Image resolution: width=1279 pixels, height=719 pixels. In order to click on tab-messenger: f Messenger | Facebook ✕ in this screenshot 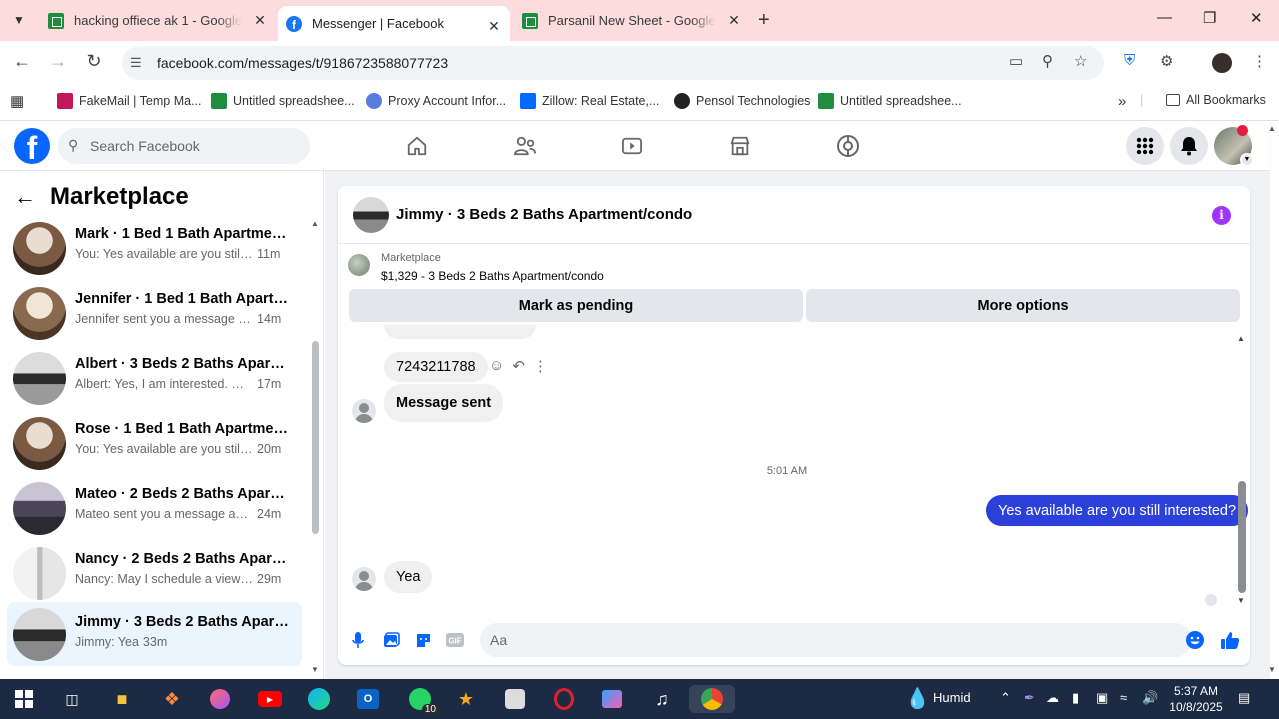, I will do `click(394, 23)`.